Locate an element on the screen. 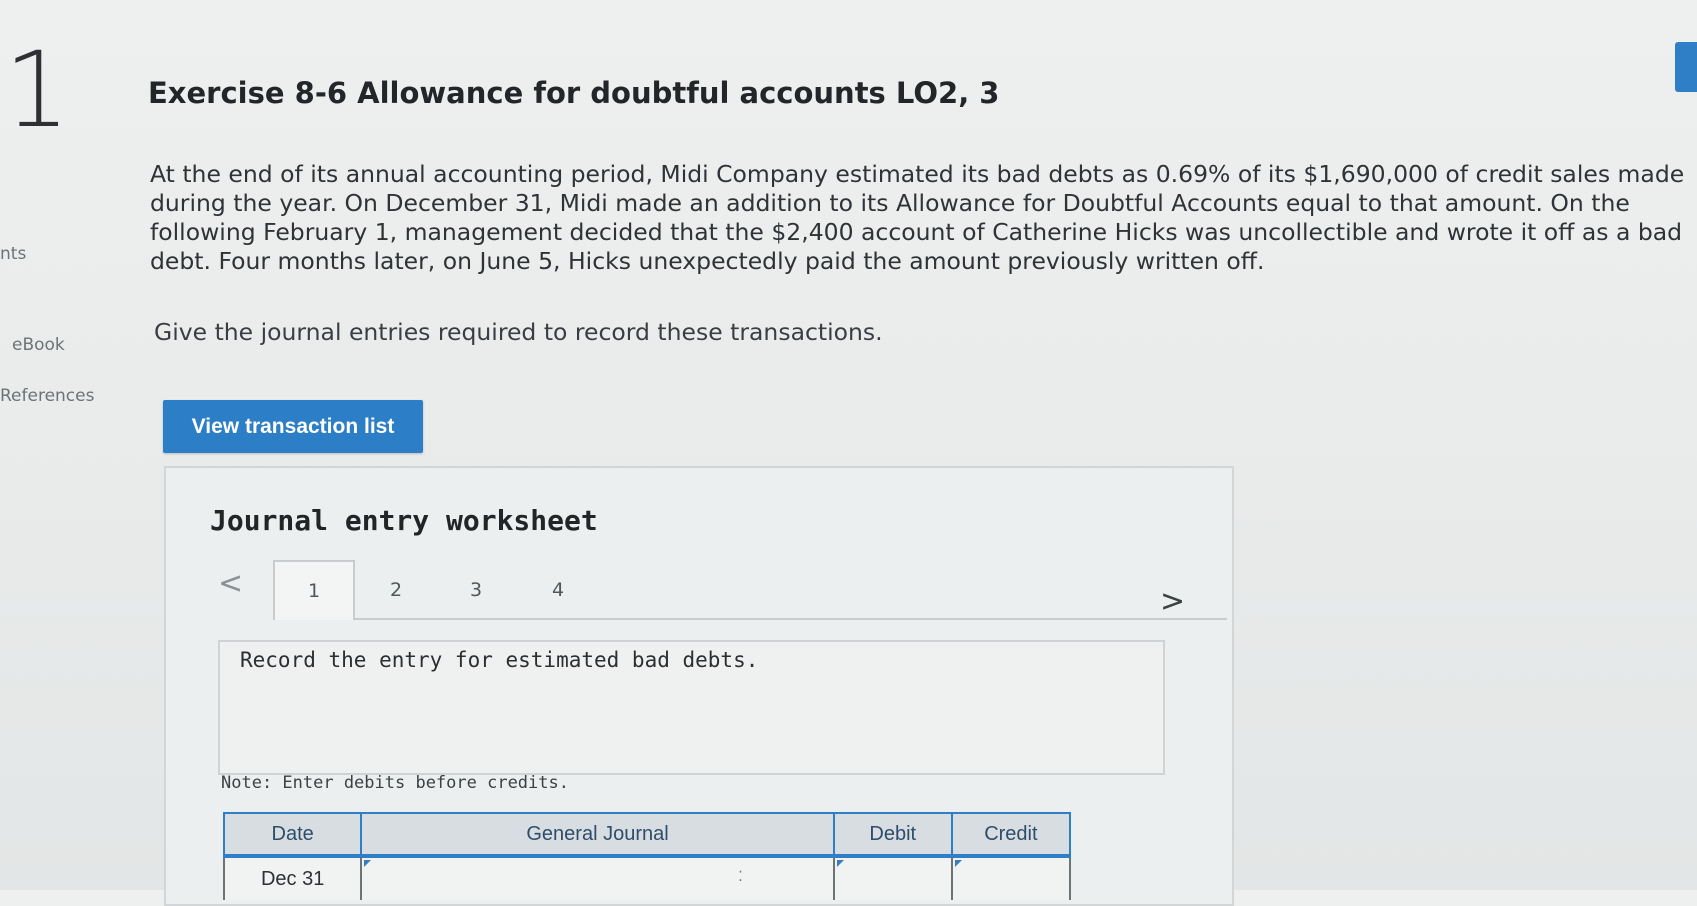 The width and height of the screenshot is (1697, 906). tab-entry-2: 2 is located at coordinates (396, 590).